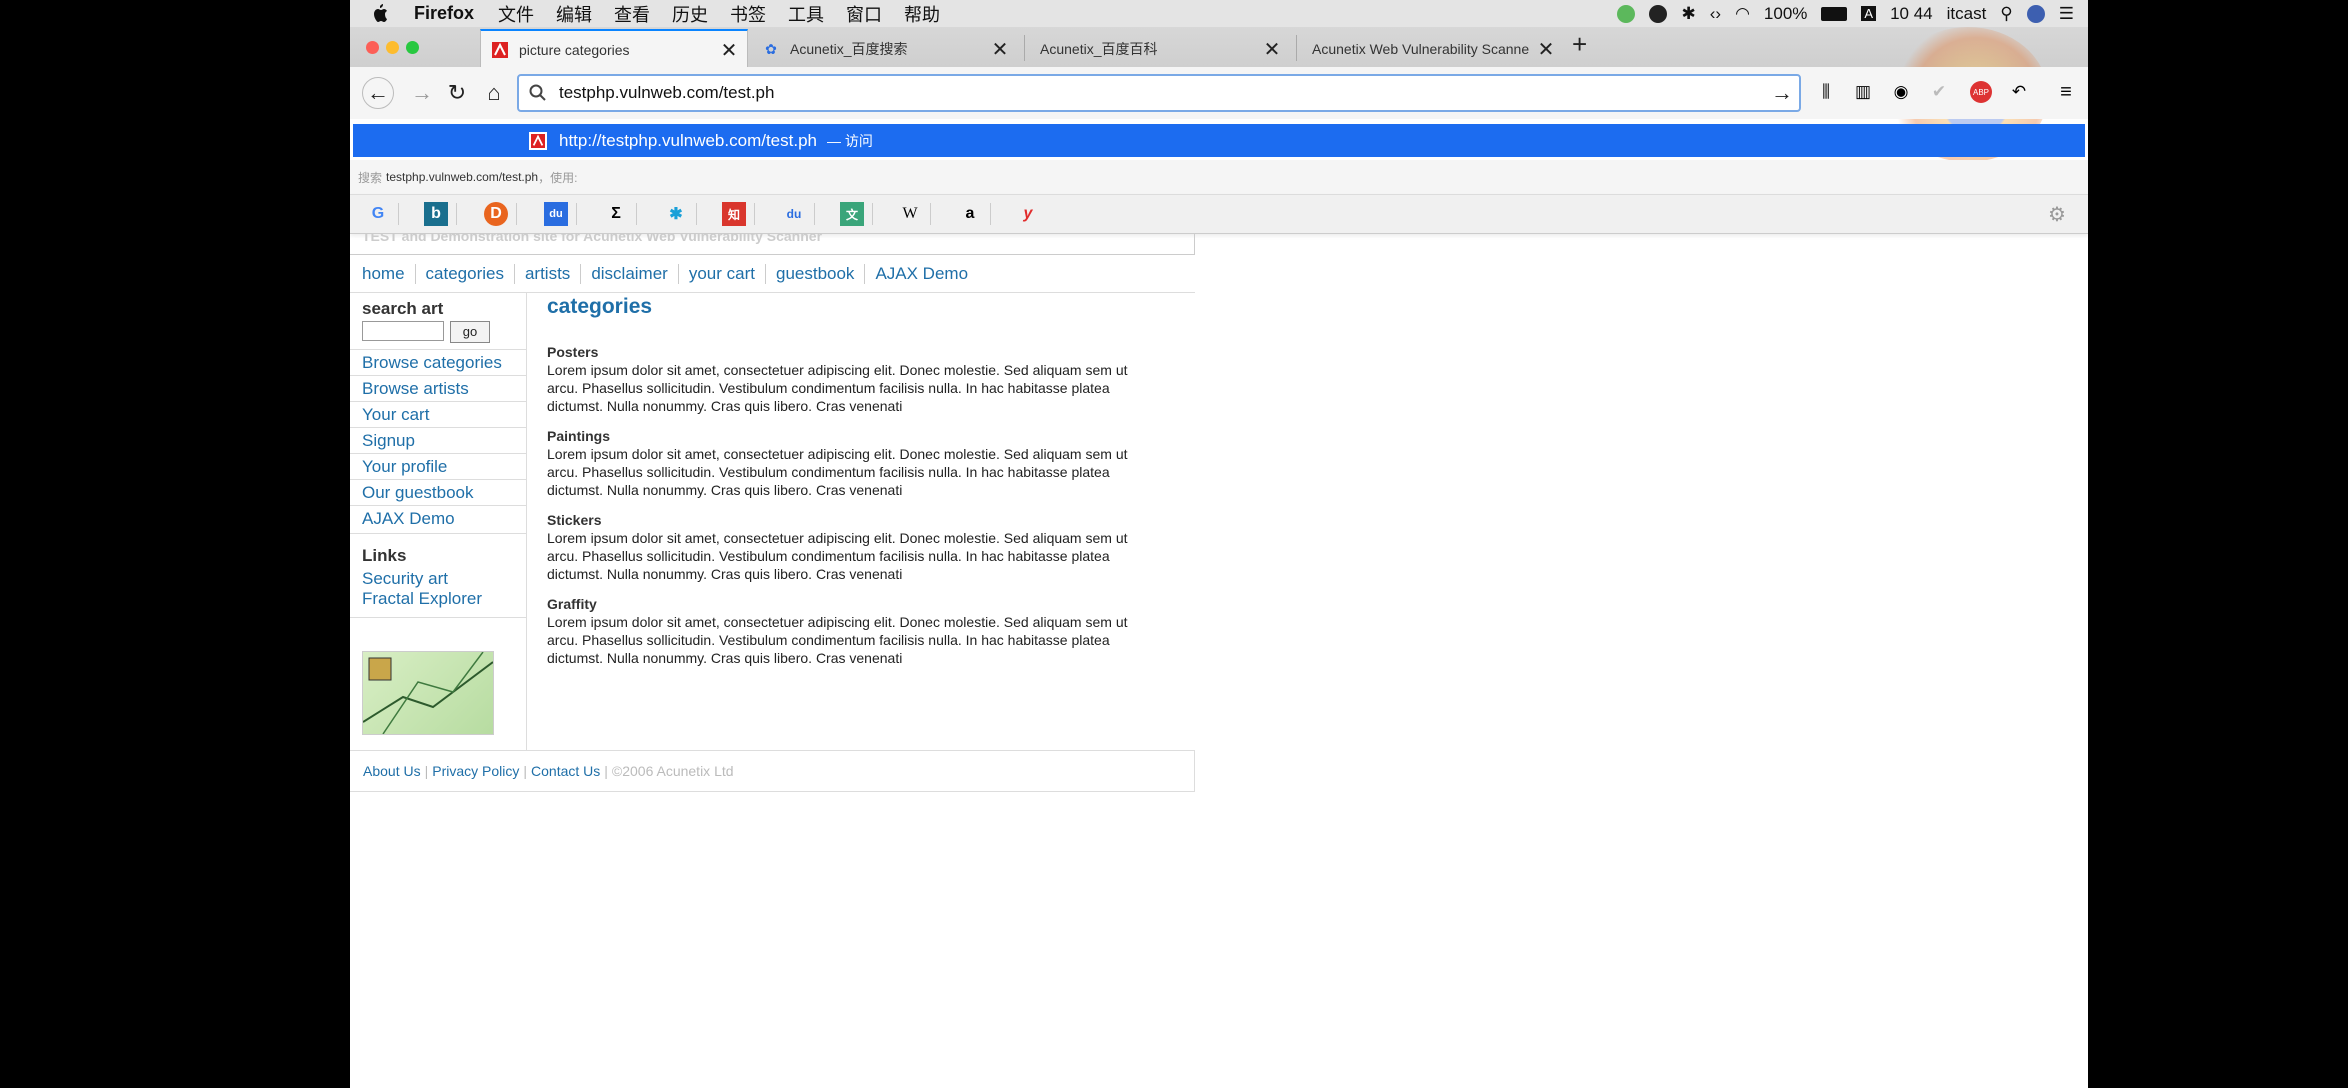 This screenshot has width=2348, height=1088. I want to click on wifi-icon: ◠, so click(1742, 14).